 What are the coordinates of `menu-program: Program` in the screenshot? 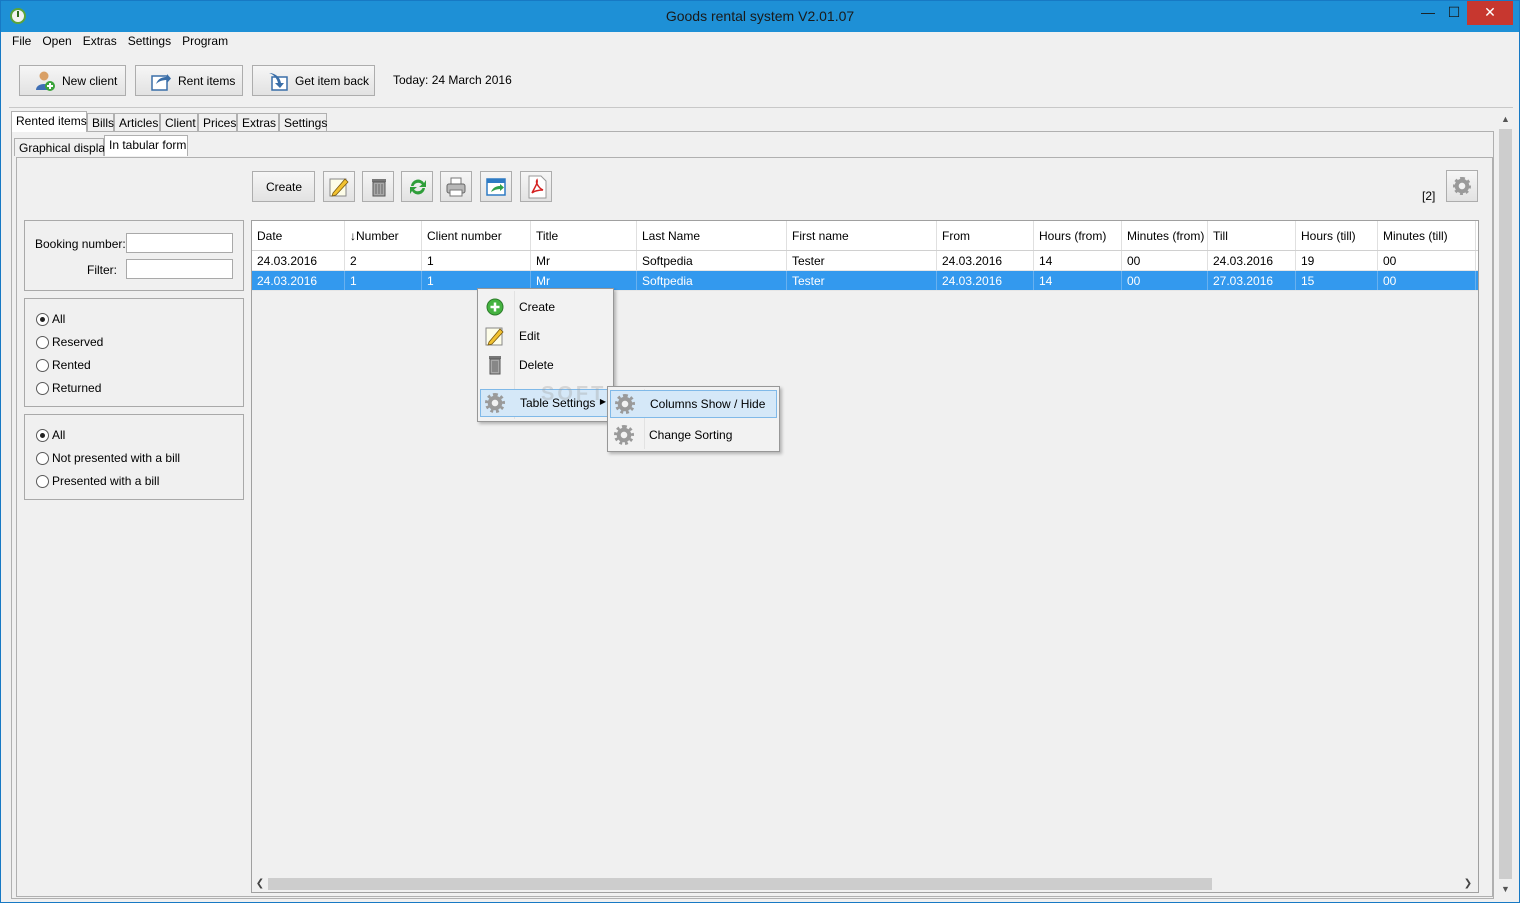 It's located at (205, 40).